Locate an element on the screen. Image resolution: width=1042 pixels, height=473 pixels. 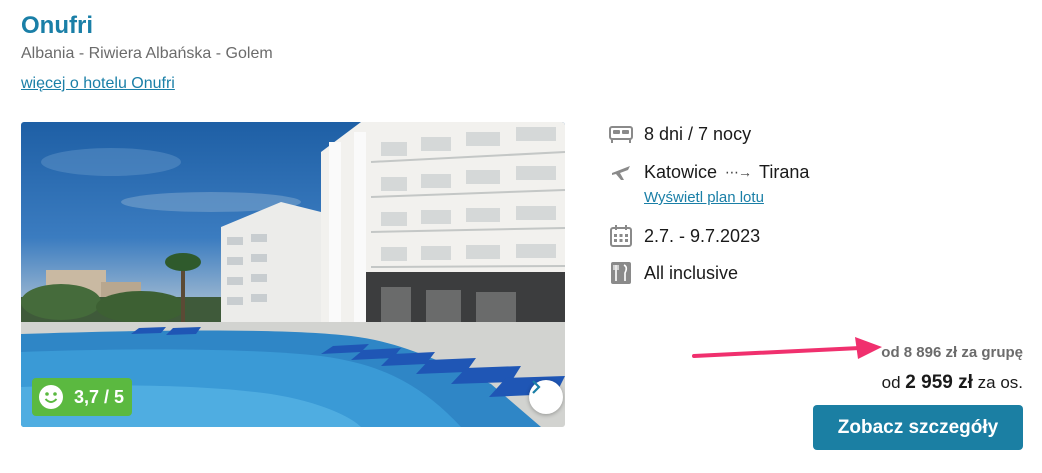
calendar-icon is located at coordinates (621, 236).